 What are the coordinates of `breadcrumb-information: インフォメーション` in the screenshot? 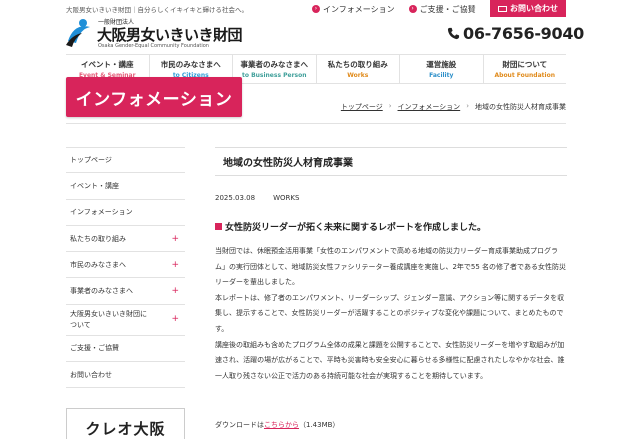 It's located at (429, 107).